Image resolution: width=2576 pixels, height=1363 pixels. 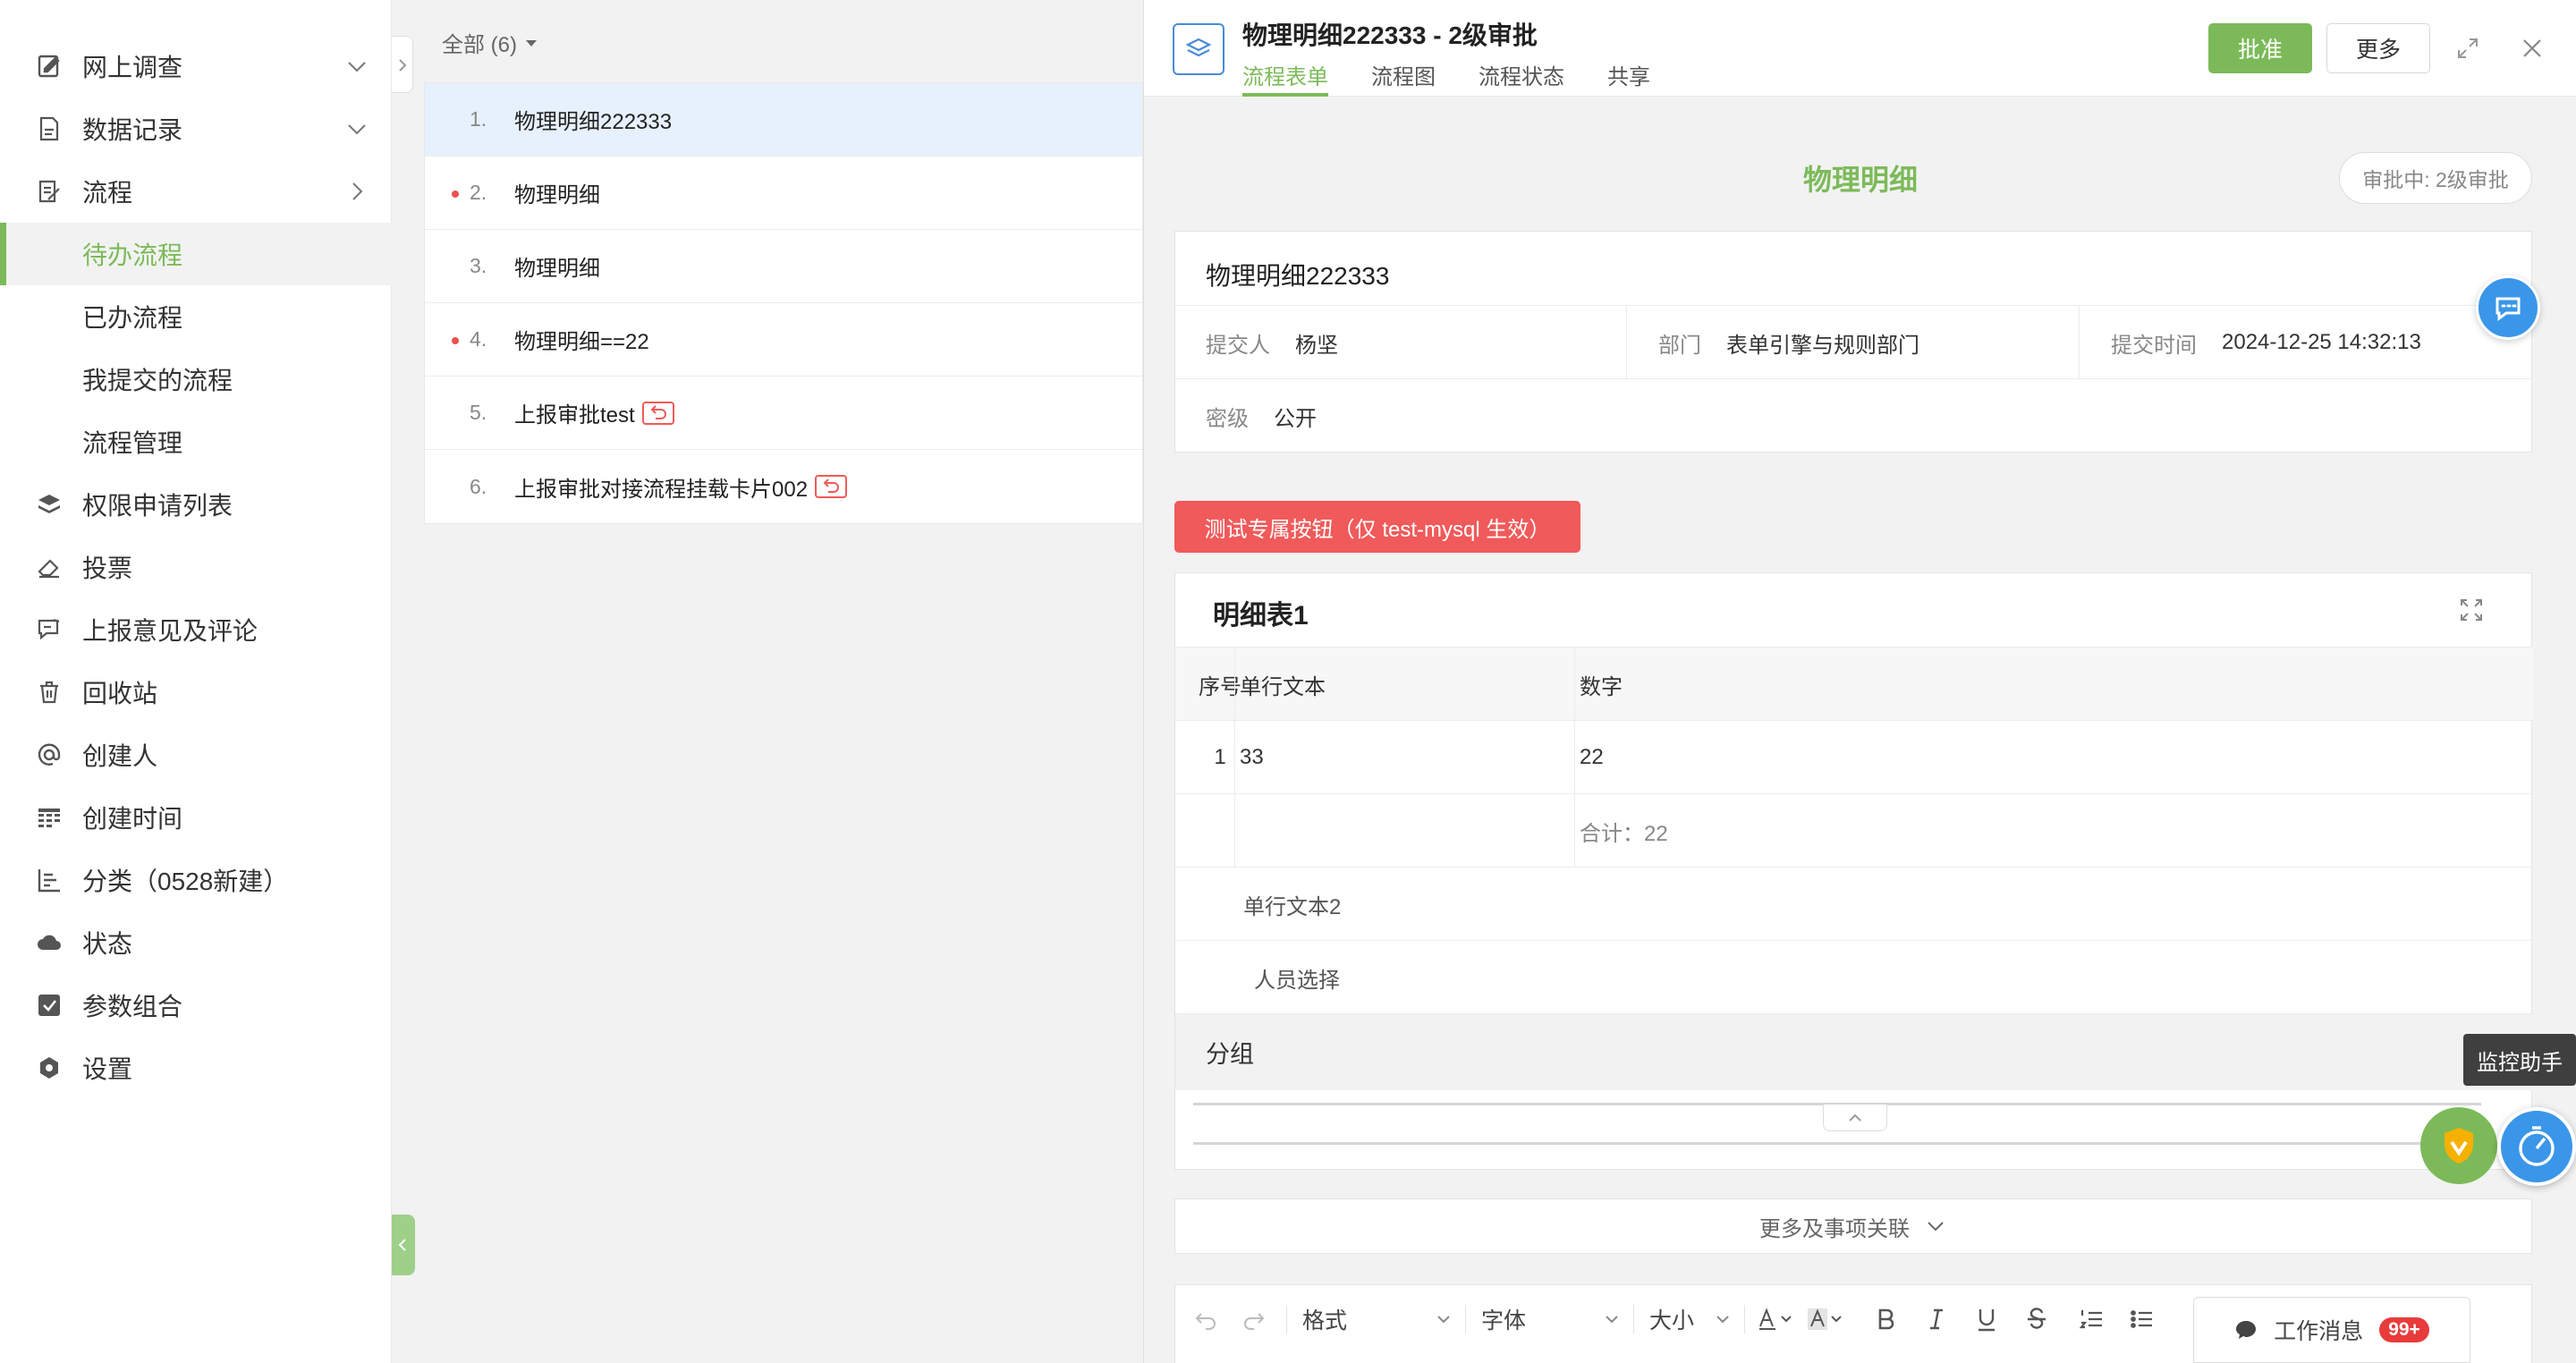 What do you see at coordinates (196, 755) in the screenshot?
I see `sidebar-item-creator: 创建人` at bounding box center [196, 755].